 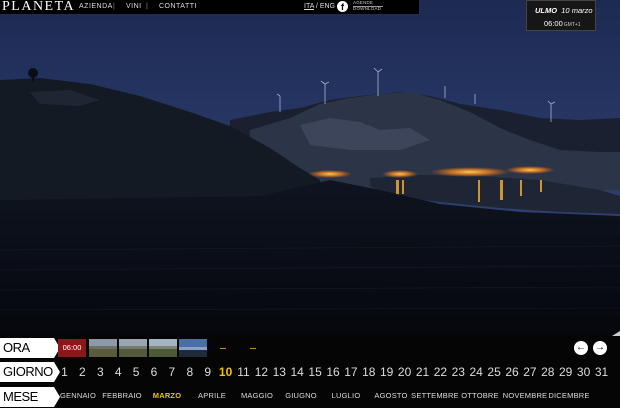 I want to click on month-item: MAGGIO, so click(x=257, y=396).